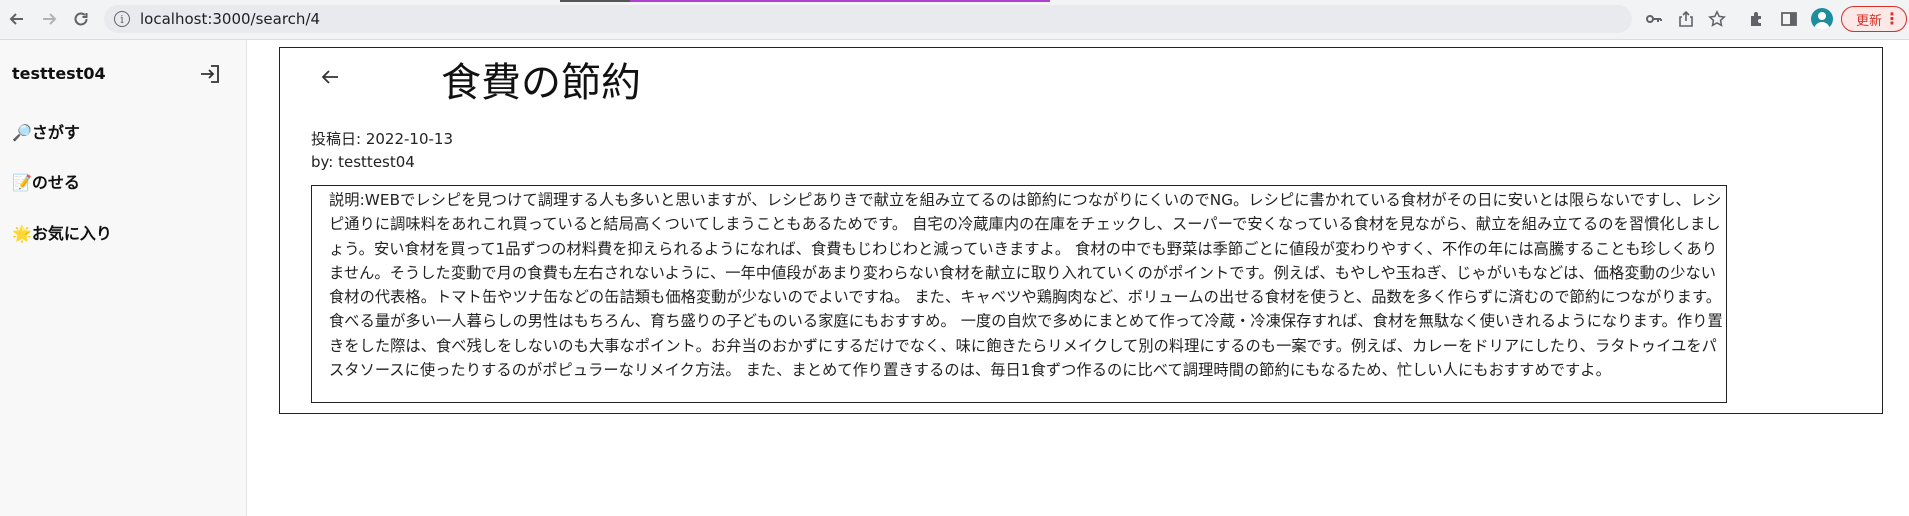  What do you see at coordinates (59, 73) in the screenshot?
I see `sidebar-user-name: testtest04` at bounding box center [59, 73].